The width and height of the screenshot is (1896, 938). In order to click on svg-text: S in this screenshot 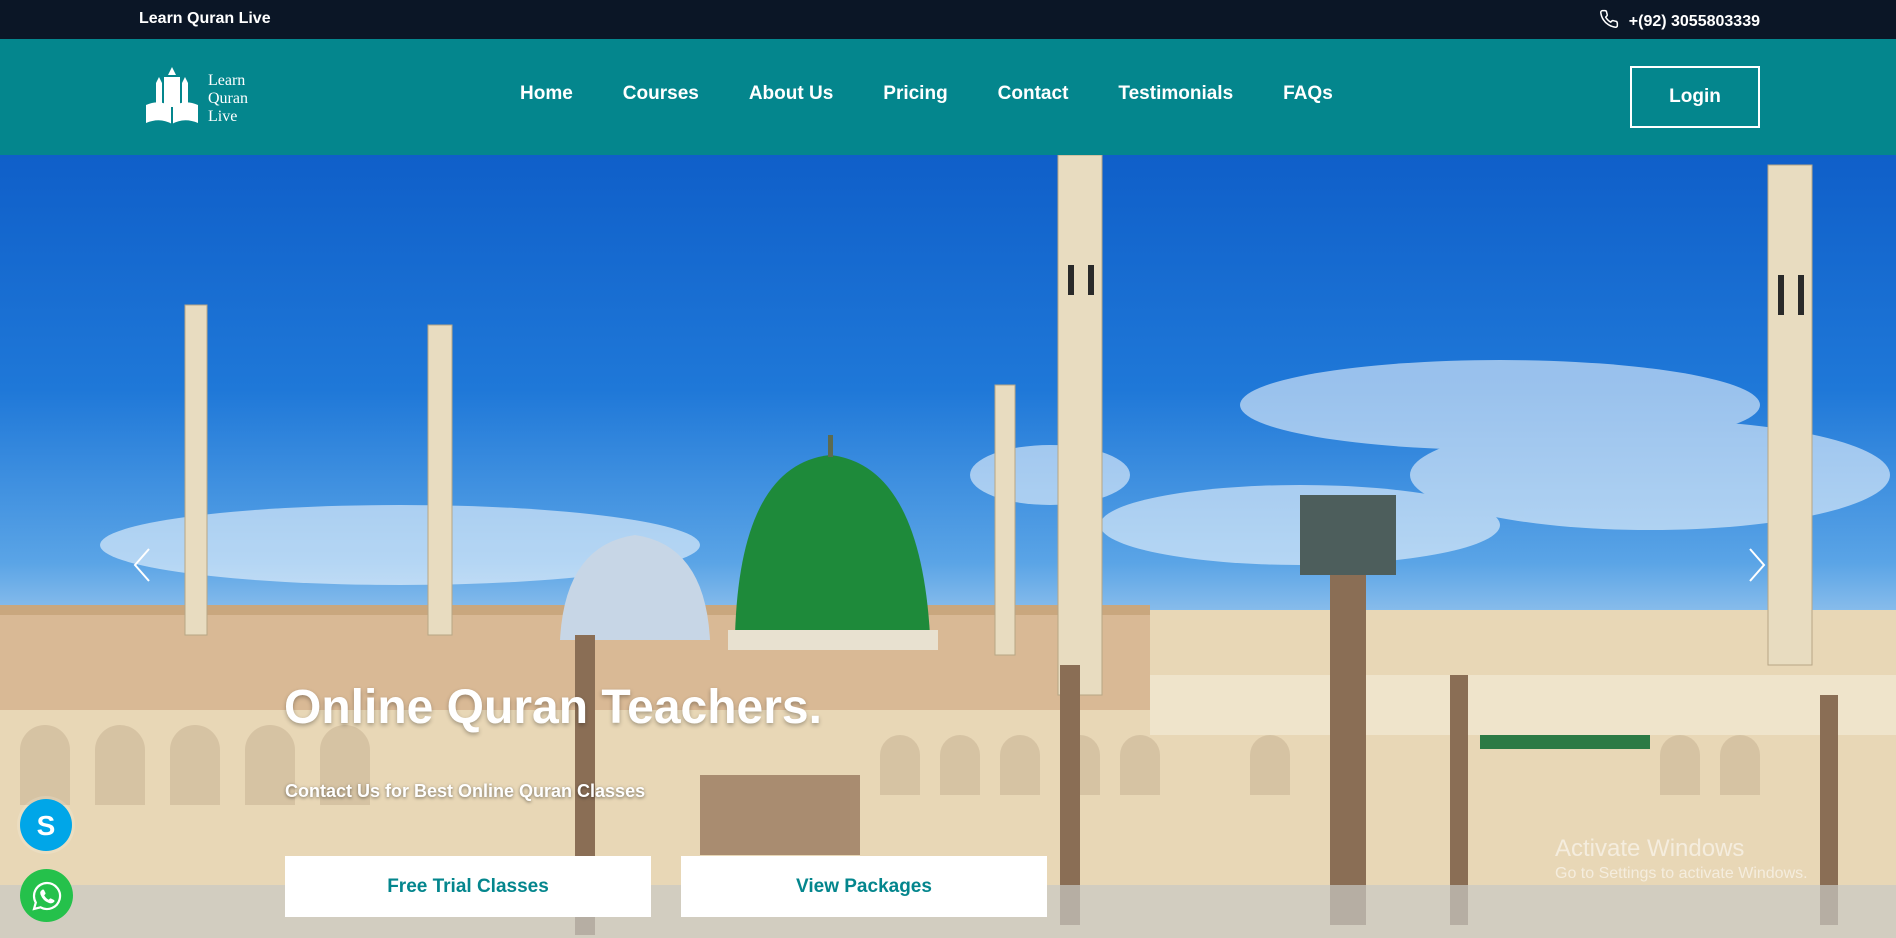, I will do `click(46, 825)`.